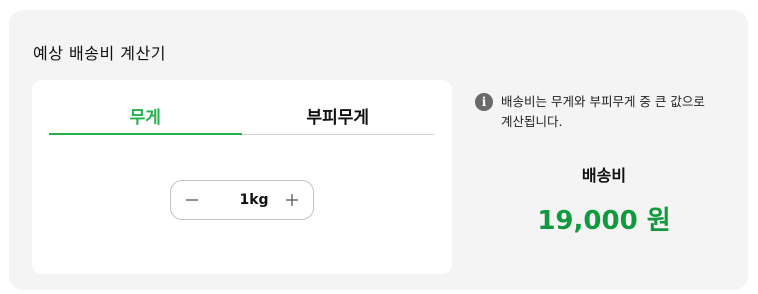  Describe the element at coordinates (604, 221) in the screenshot. I see `fee-value: 19,000 원` at that location.